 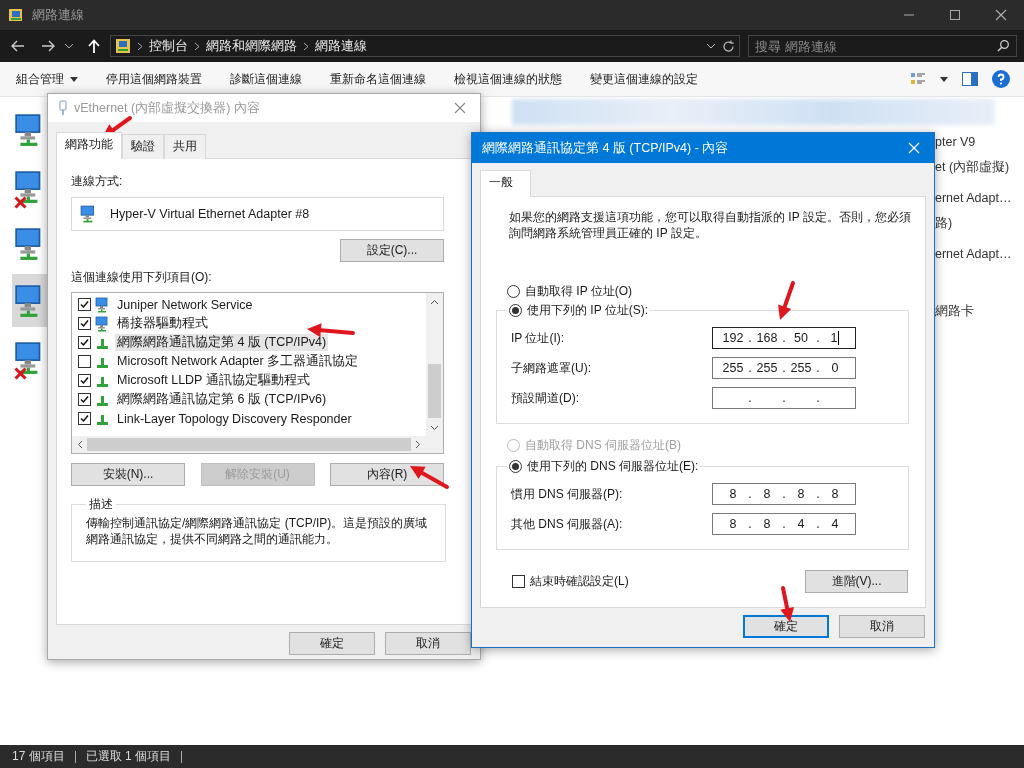 What do you see at coordinates (579, 581) in the screenshot?
I see `checkbox-label: 結束時確認設定(L)` at bounding box center [579, 581].